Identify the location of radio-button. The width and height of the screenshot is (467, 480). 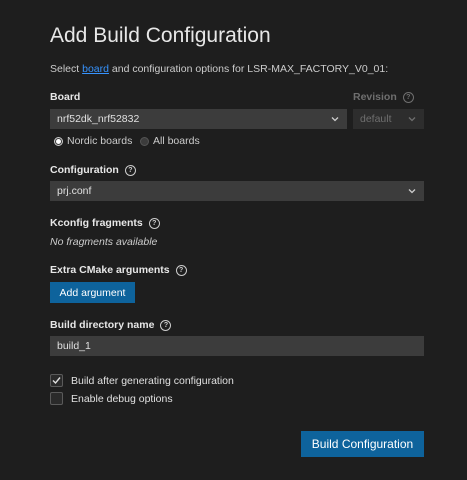
(144, 141).